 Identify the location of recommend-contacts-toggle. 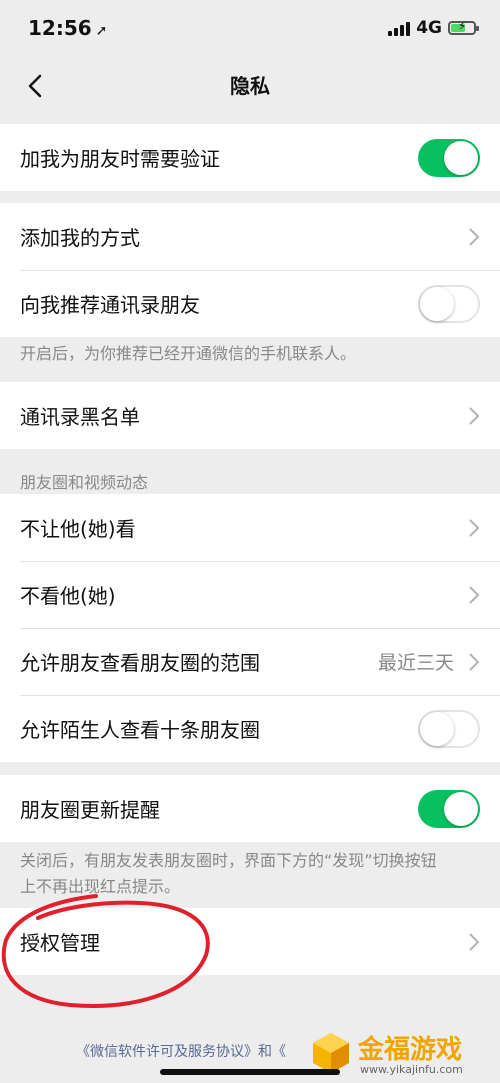
(449, 303).